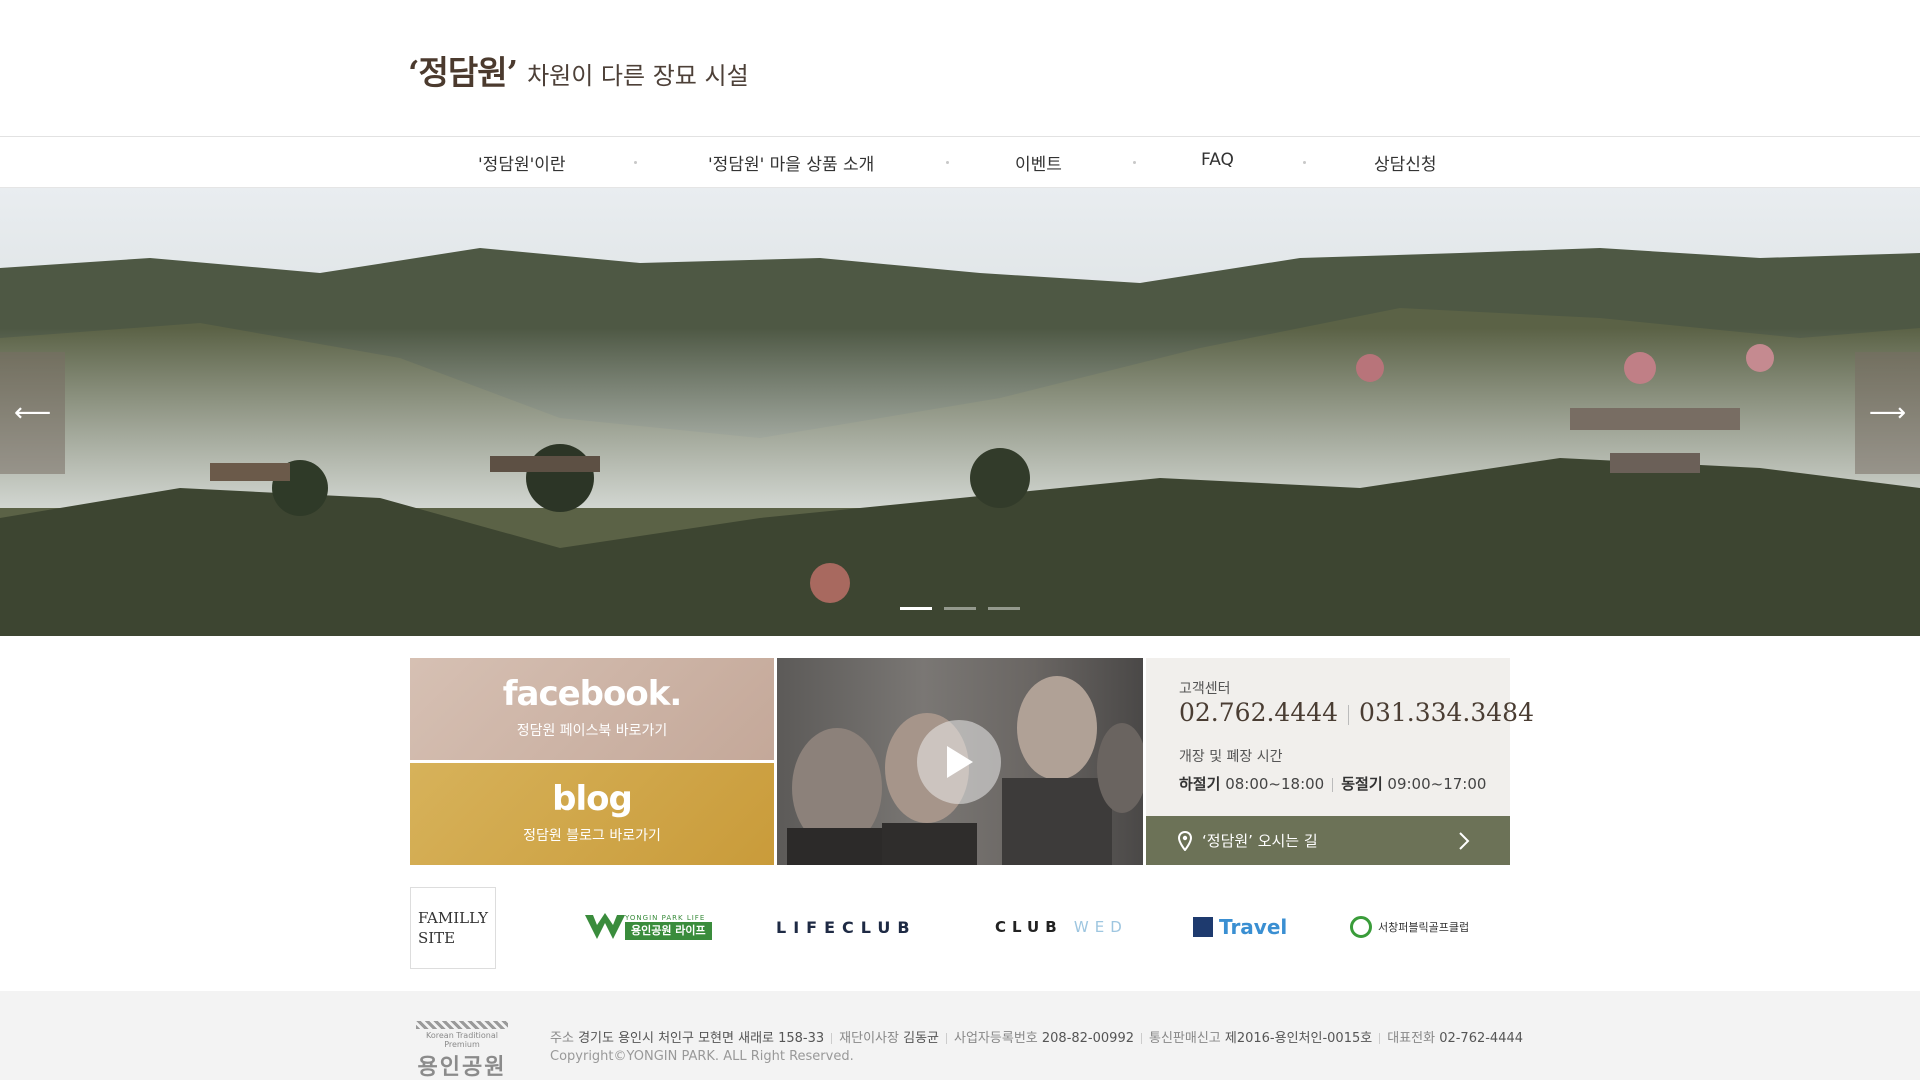 The height and width of the screenshot is (1081, 1920). What do you see at coordinates (701, 1038) in the screenshot?
I see `address-value: 경기도 용인시 처인구 모현면 새래로 158-33` at bounding box center [701, 1038].